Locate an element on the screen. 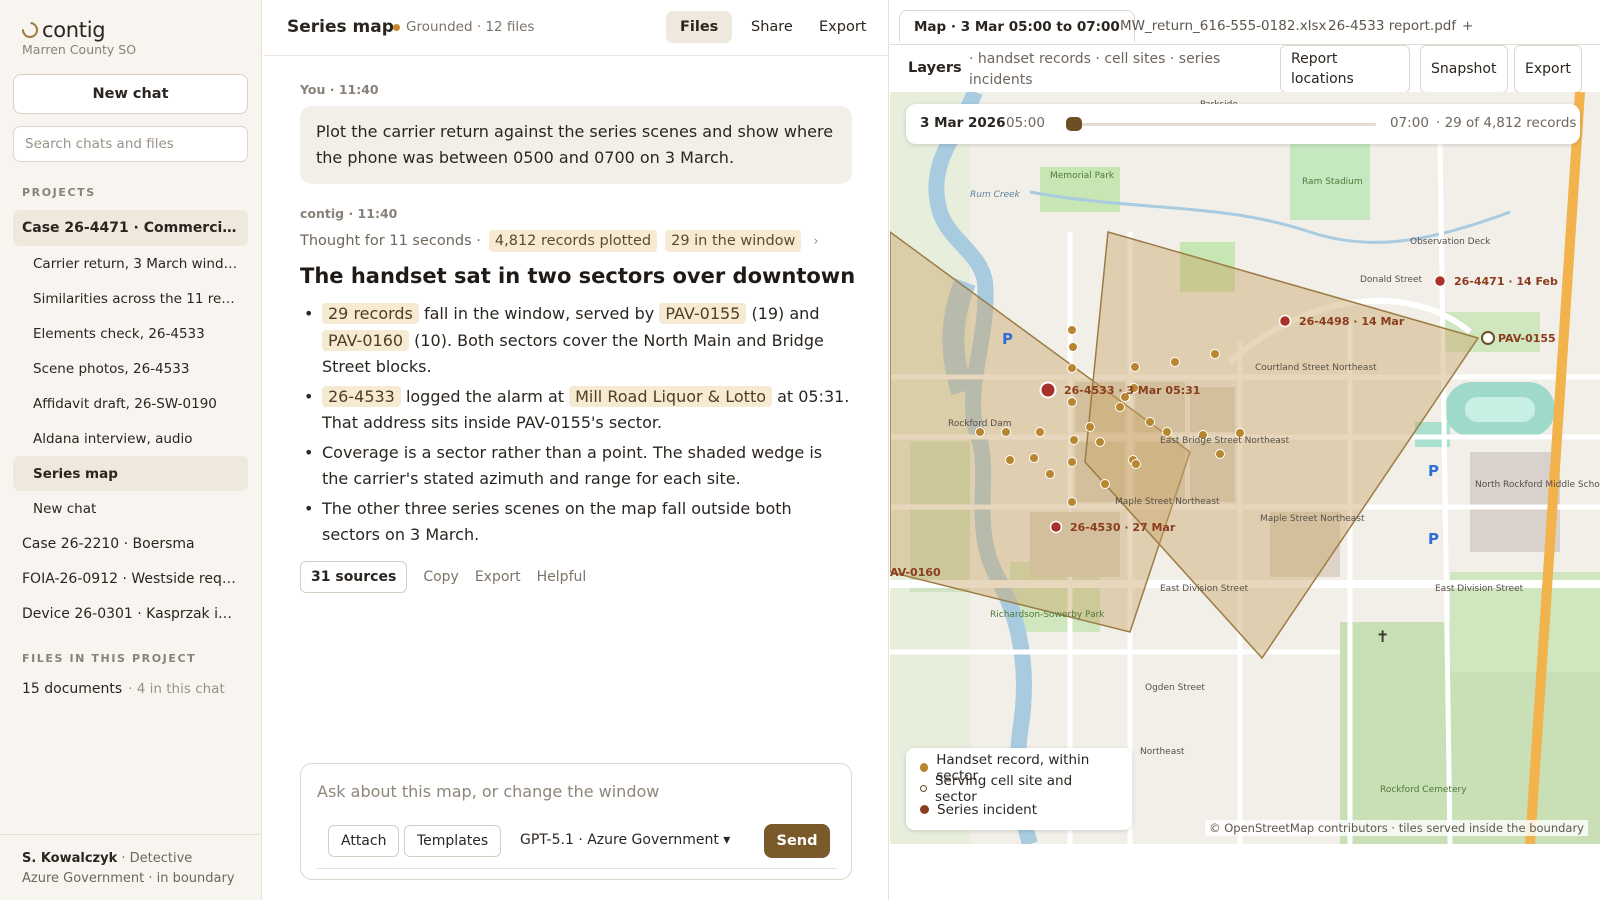 The image size is (1600, 900). citation-chip: 26-4533 is located at coordinates (361, 396).